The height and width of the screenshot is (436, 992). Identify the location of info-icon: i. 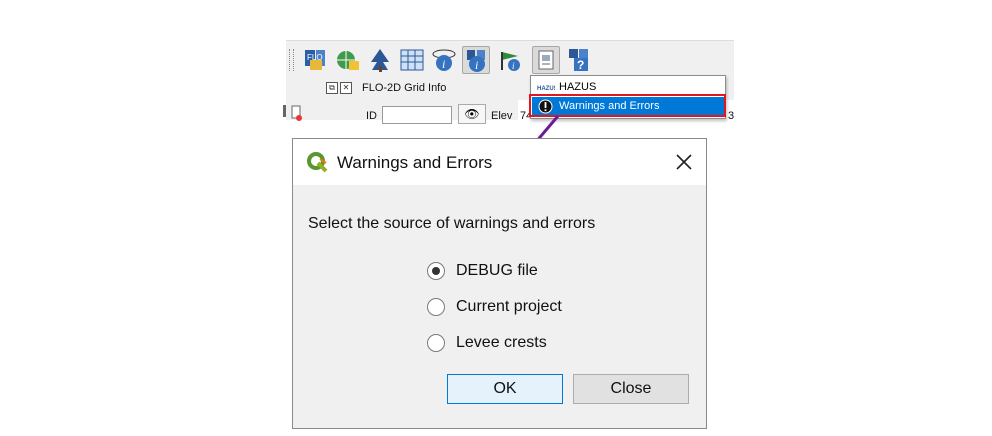
(444, 60).